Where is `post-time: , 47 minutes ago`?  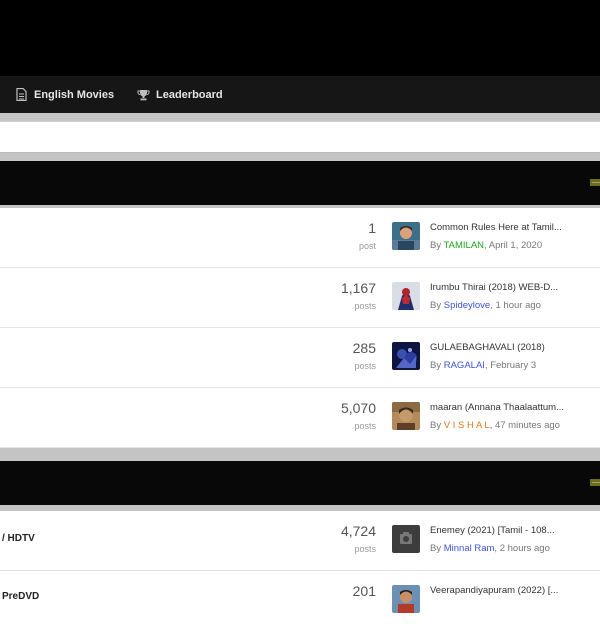 post-time: , 47 minutes ago is located at coordinates (524, 425).